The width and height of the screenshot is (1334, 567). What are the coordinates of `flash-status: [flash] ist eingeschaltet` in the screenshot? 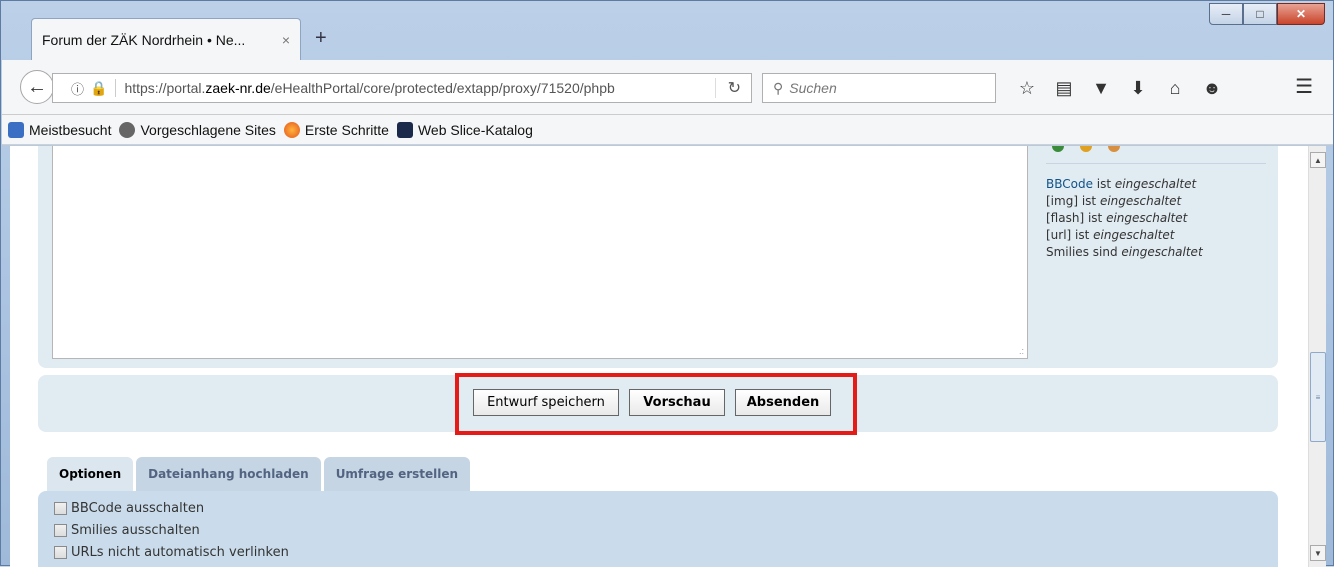 It's located at (1156, 218).